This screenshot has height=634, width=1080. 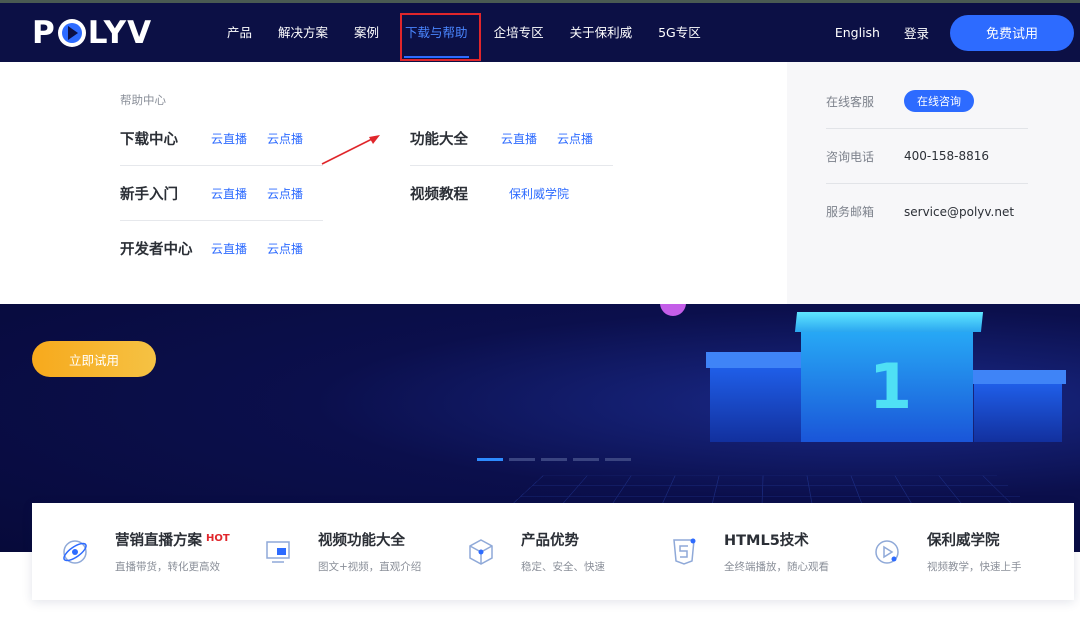 What do you see at coordinates (239, 32) in the screenshot?
I see `nav-item-products: 产品` at bounding box center [239, 32].